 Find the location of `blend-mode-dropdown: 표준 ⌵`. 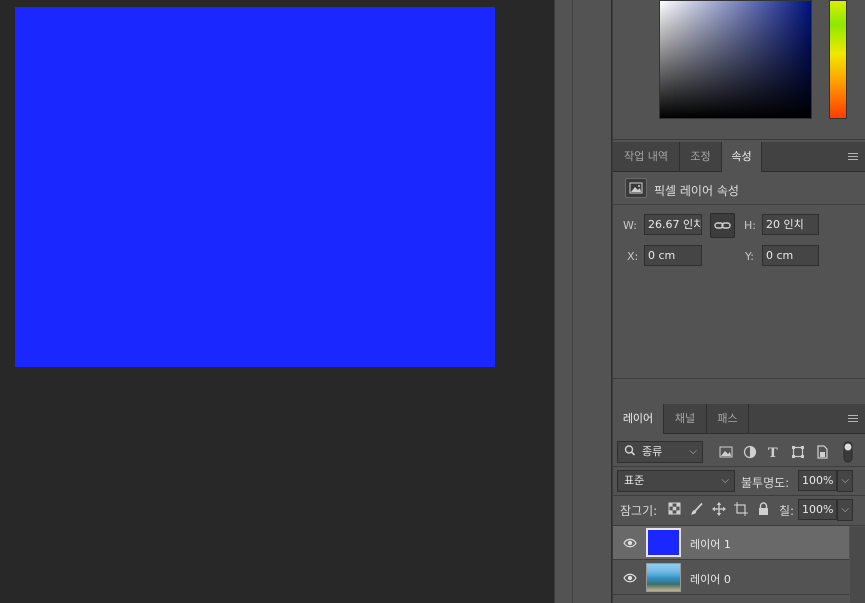

blend-mode-dropdown: 표준 ⌵ is located at coordinates (676, 481).